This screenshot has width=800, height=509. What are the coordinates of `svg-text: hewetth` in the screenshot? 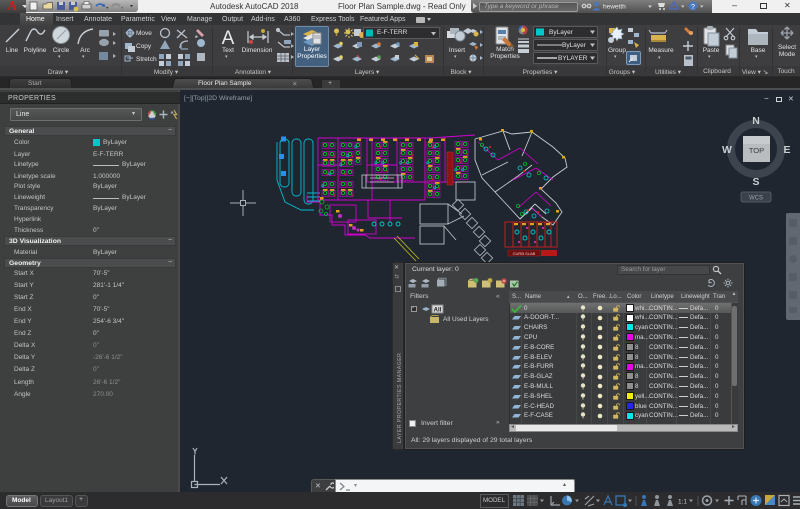 It's located at (614, 7).